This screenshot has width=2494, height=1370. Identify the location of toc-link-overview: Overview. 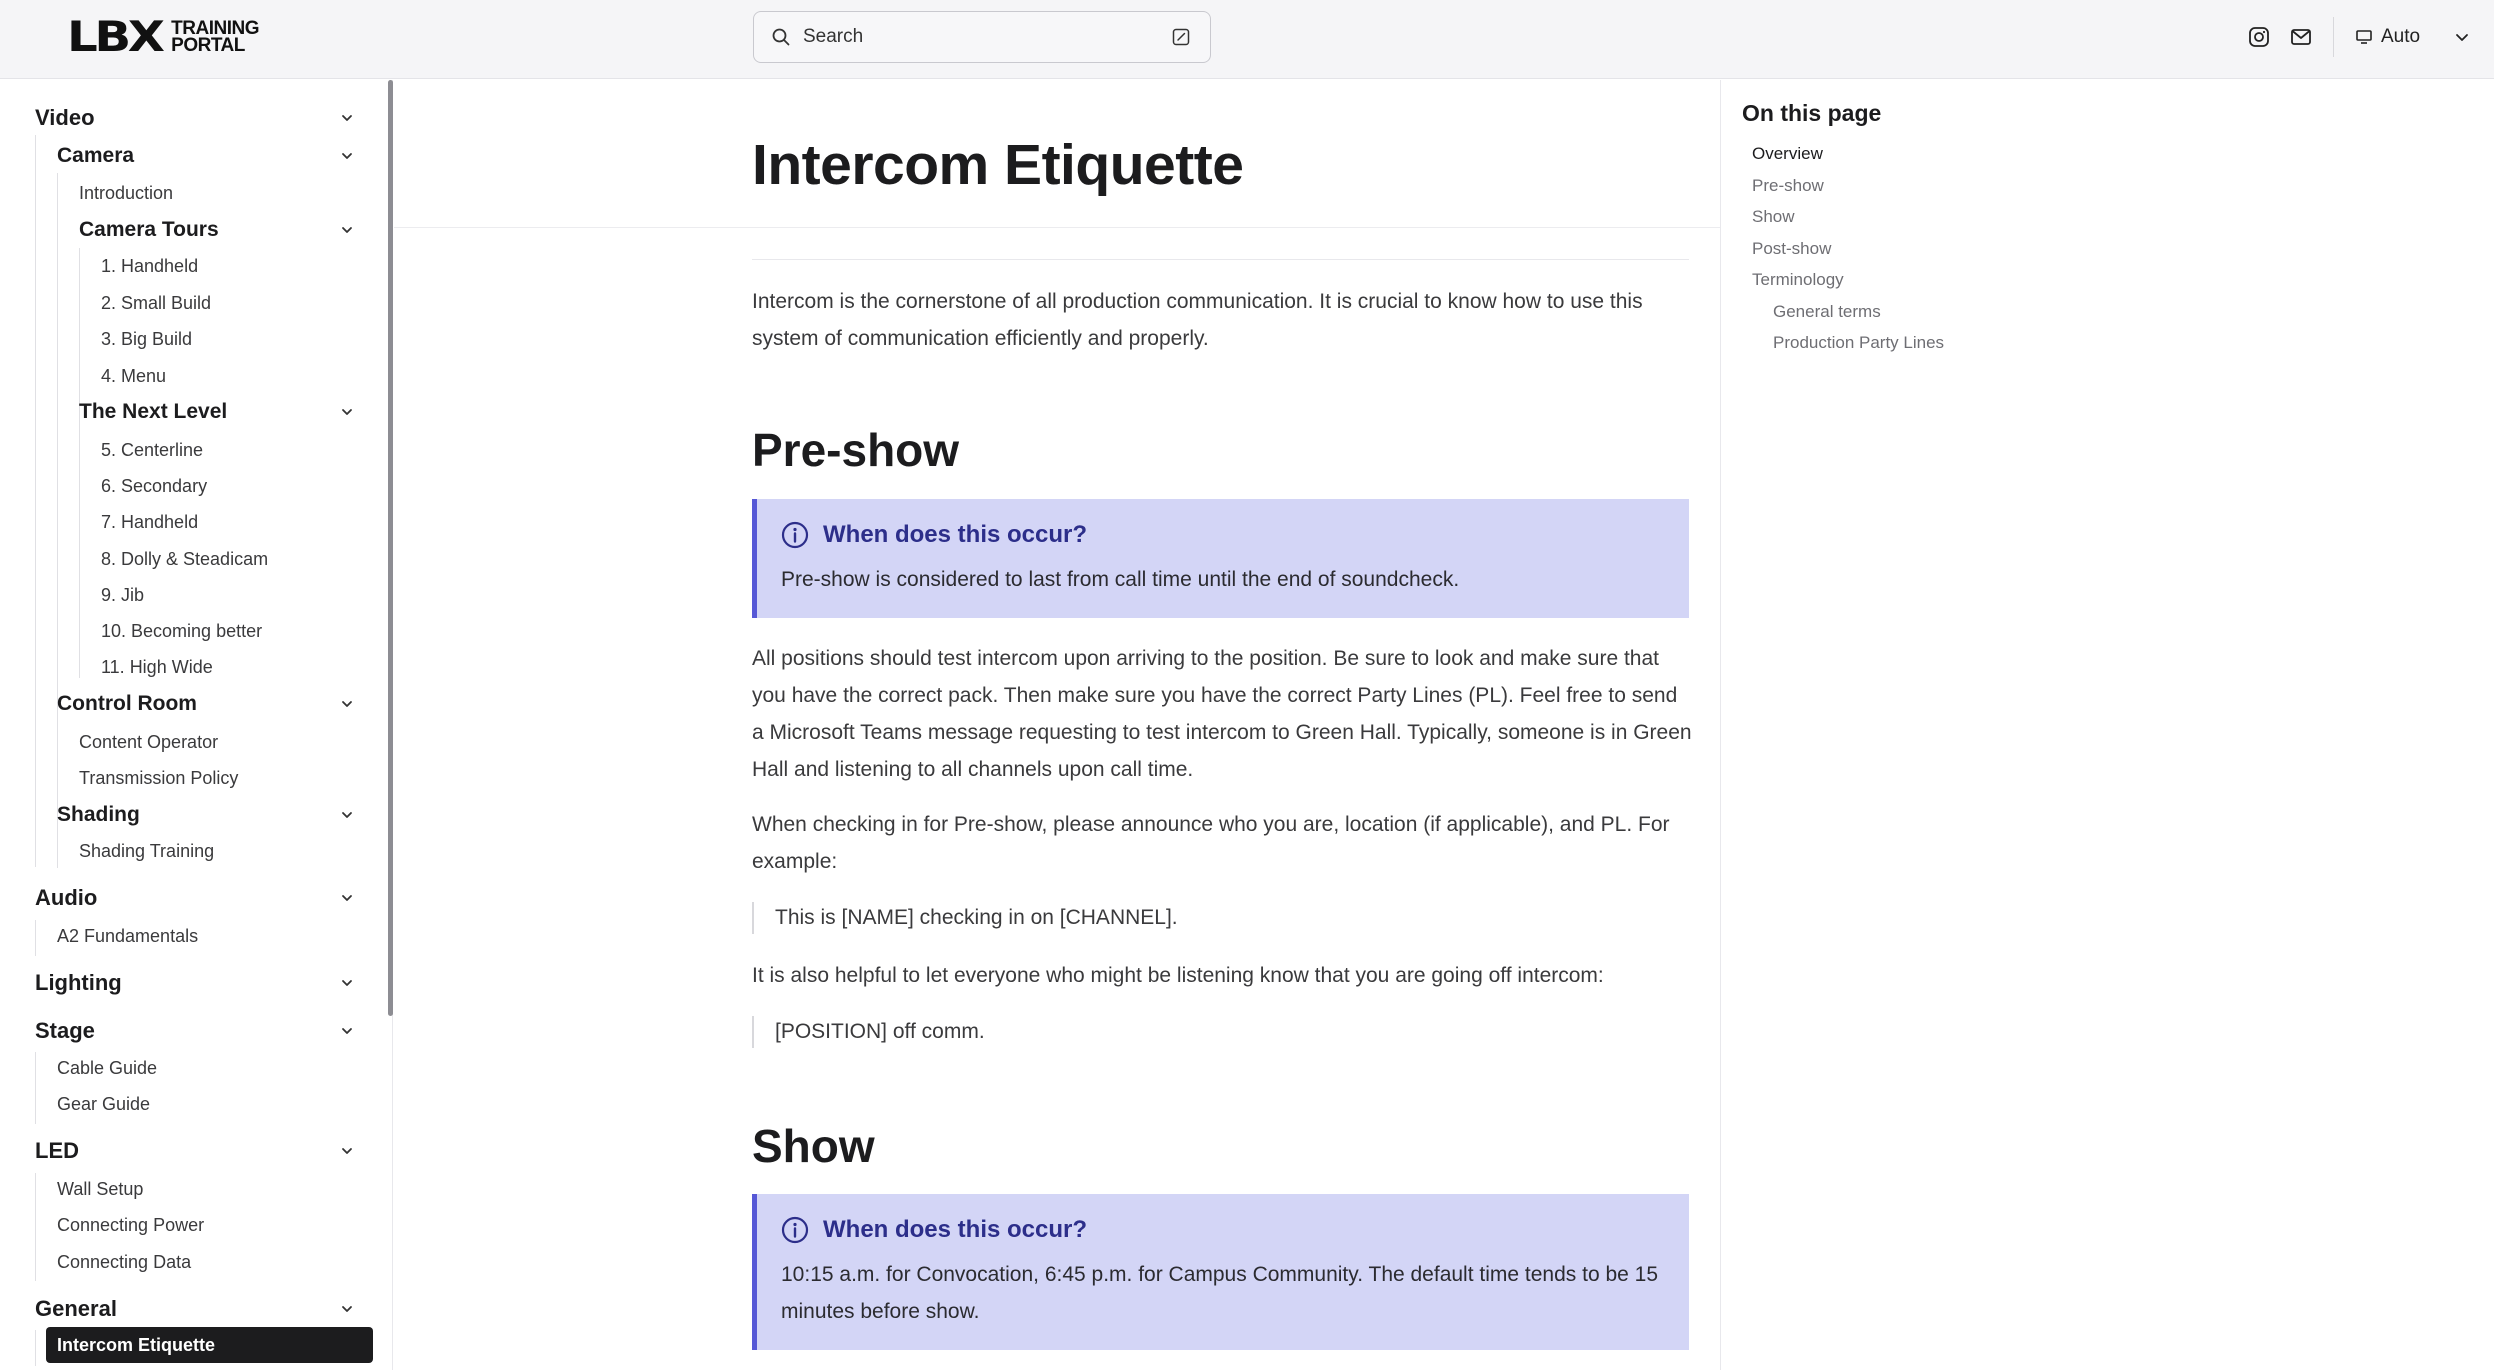
(1787, 154).